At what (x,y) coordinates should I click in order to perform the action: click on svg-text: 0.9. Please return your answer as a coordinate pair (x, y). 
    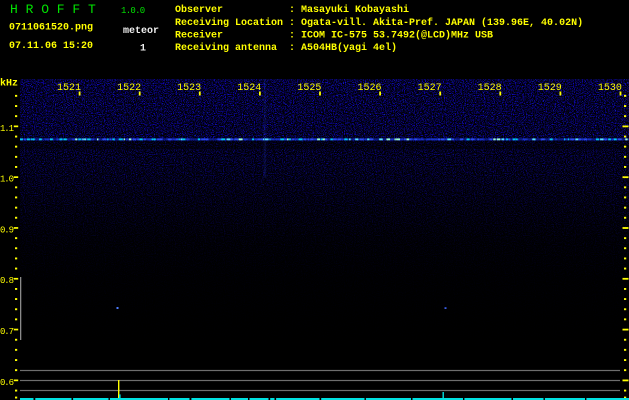
    Looking at the image, I should click on (7, 230).